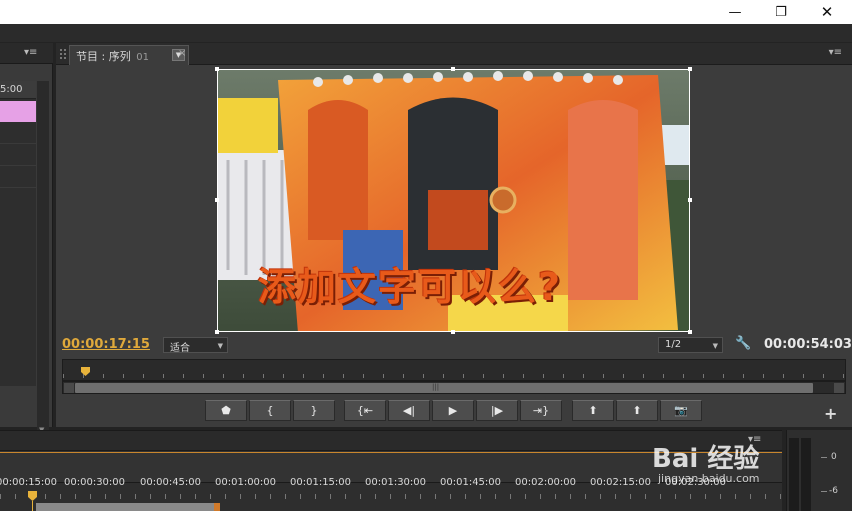 The width and height of the screenshot is (852, 511). What do you see at coordinates (29, 482) in the screenshot?
I see `ruler-label: 00:00:15:00` at bounding box center [29, 482].